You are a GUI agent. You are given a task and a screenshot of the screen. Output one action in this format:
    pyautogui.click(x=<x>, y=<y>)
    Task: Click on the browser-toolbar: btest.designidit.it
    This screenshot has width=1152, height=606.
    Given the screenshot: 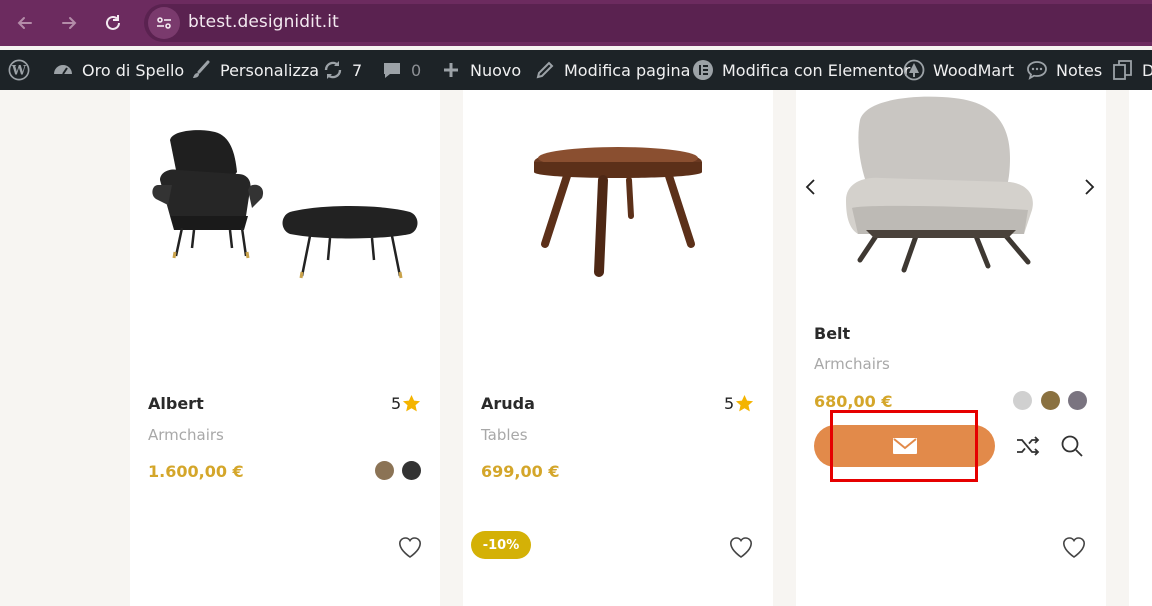 What is the action you would take?
    pyautogui.click(x=576, y=23)
    